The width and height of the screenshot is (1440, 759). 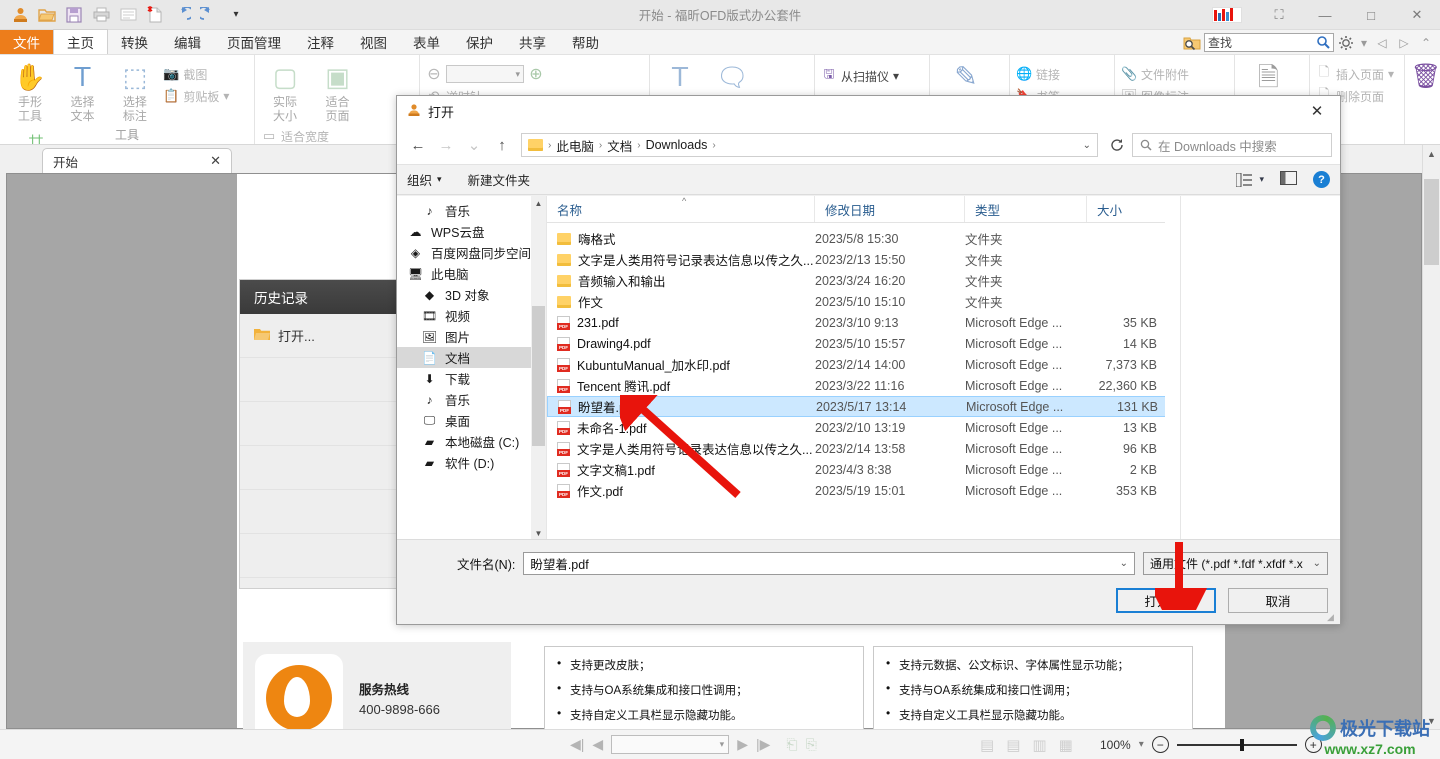 I want to click on redo-icon, so click(x=209, y=15).